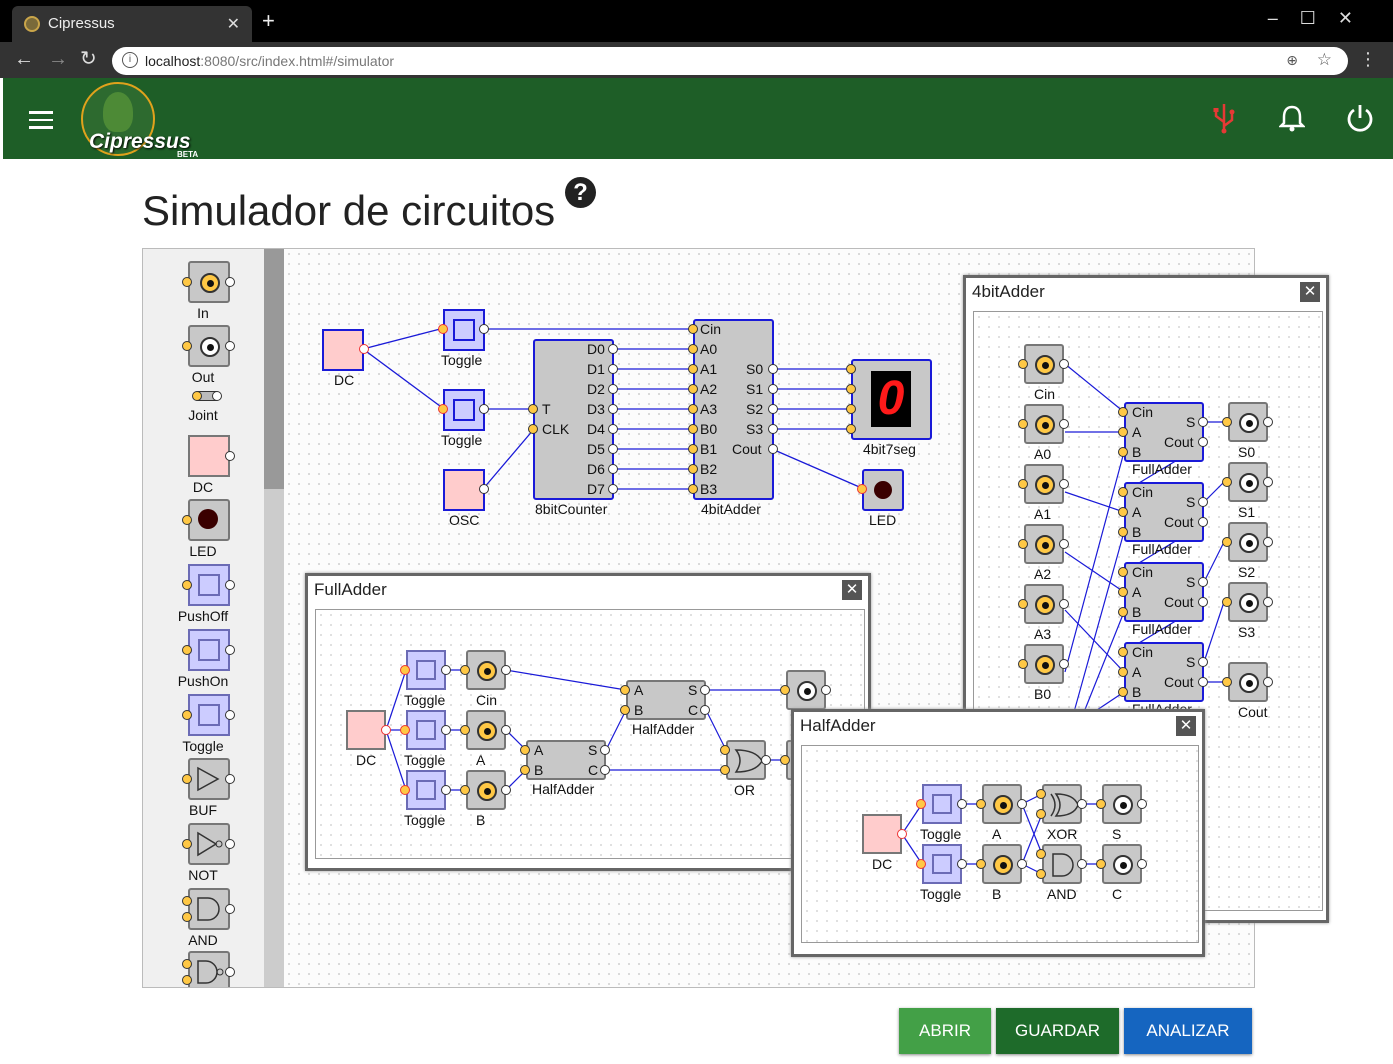  I want to click on ha-toggle-1-out-pin, so click(962, 864).